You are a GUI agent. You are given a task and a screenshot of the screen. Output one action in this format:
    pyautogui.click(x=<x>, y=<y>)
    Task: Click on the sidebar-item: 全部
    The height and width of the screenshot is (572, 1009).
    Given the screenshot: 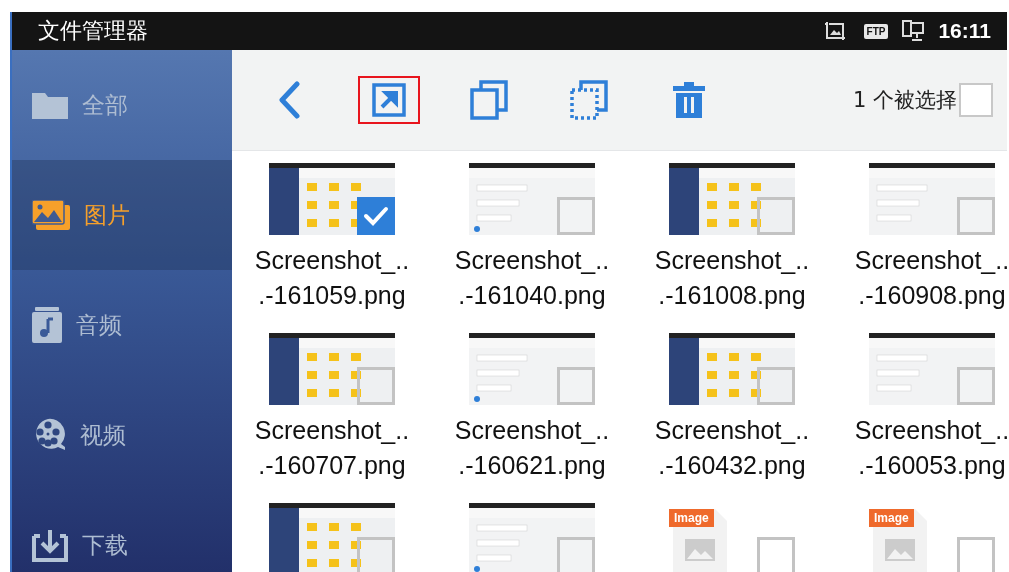 What is the action you would take?
    pyautogui.click(x=122, y=105)
    